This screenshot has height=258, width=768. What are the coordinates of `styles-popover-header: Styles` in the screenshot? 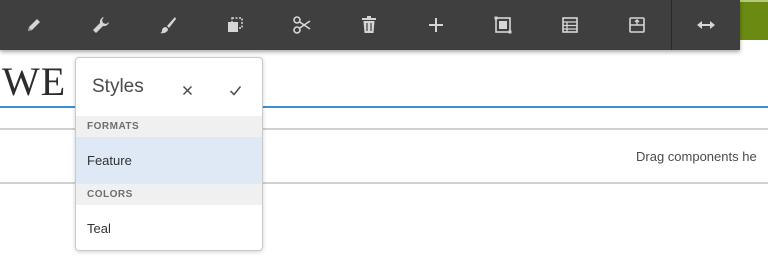 It's located at (169, 87).